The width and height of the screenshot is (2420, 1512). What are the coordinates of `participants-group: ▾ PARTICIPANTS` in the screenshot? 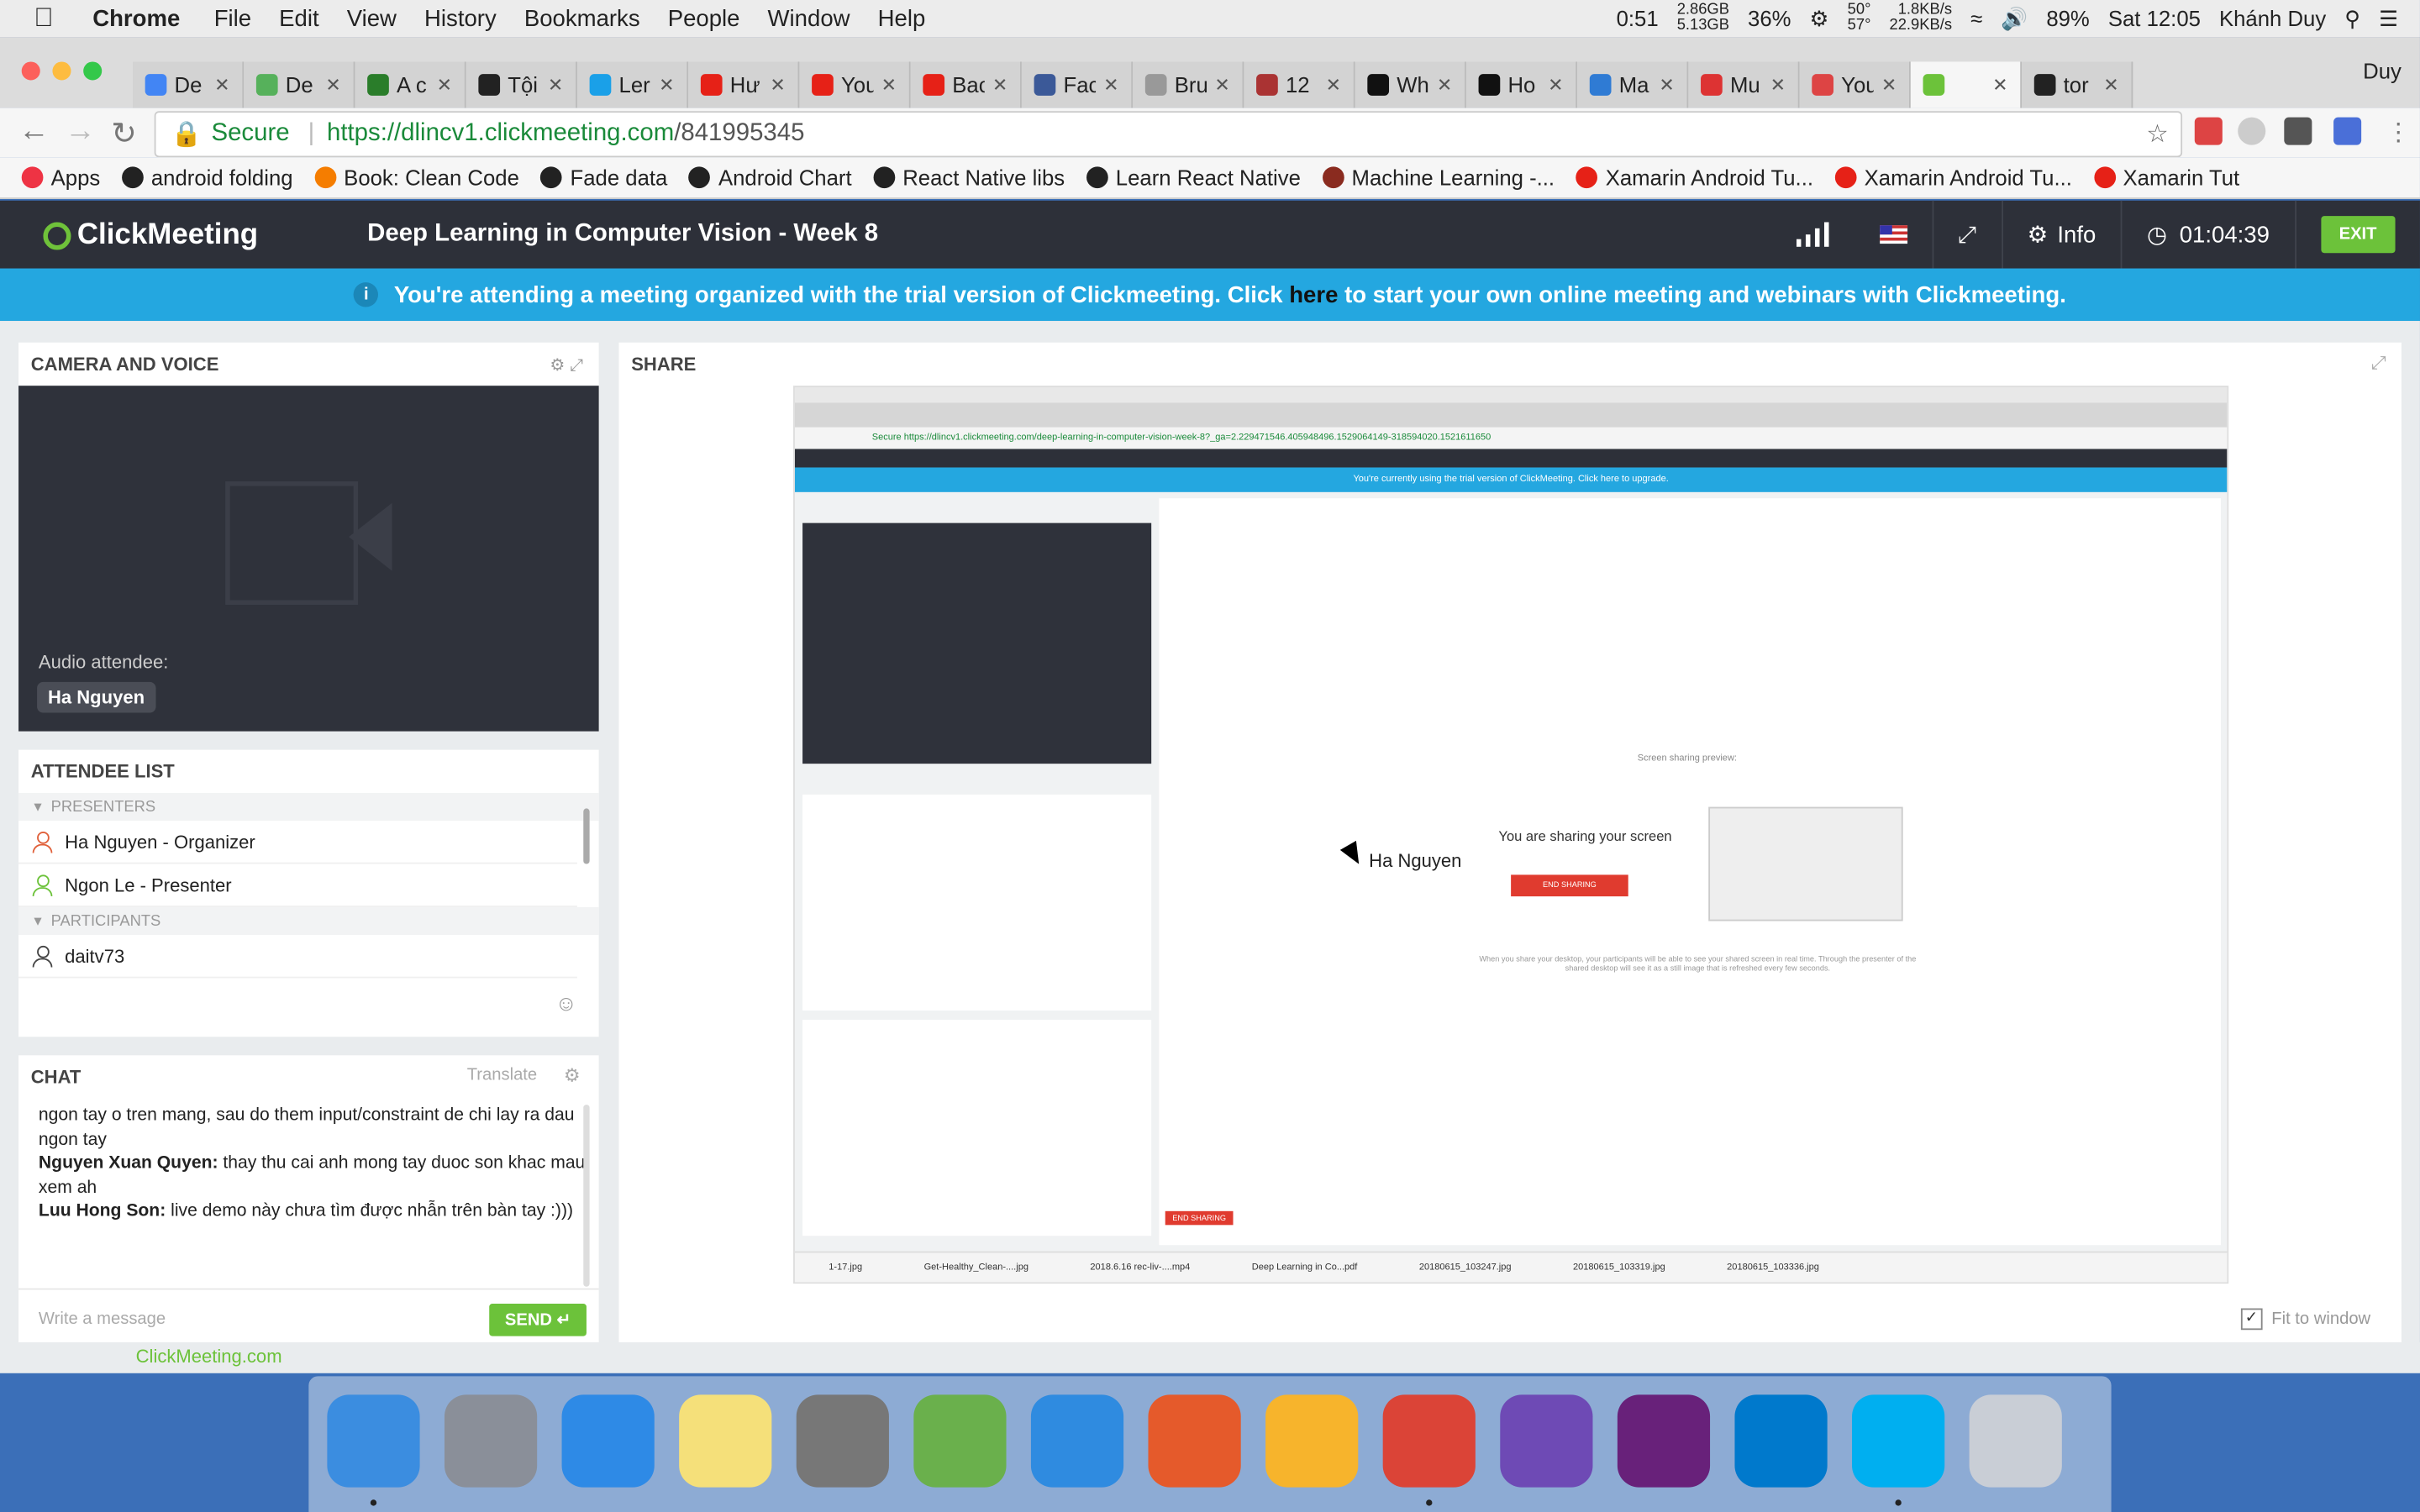 It's located at (308, 921).